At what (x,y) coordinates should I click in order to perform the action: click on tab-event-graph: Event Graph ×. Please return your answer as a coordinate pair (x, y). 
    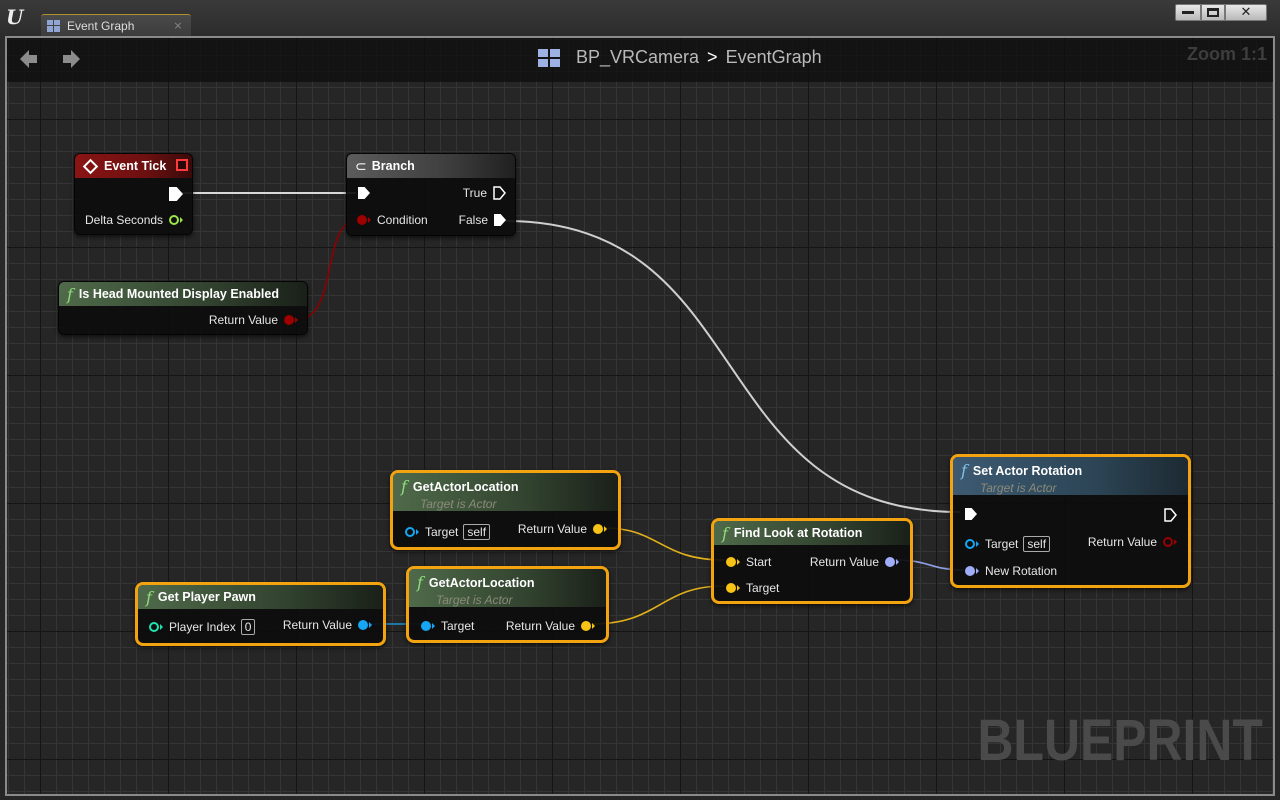
    Looking at the image, I should click on (116, 25).